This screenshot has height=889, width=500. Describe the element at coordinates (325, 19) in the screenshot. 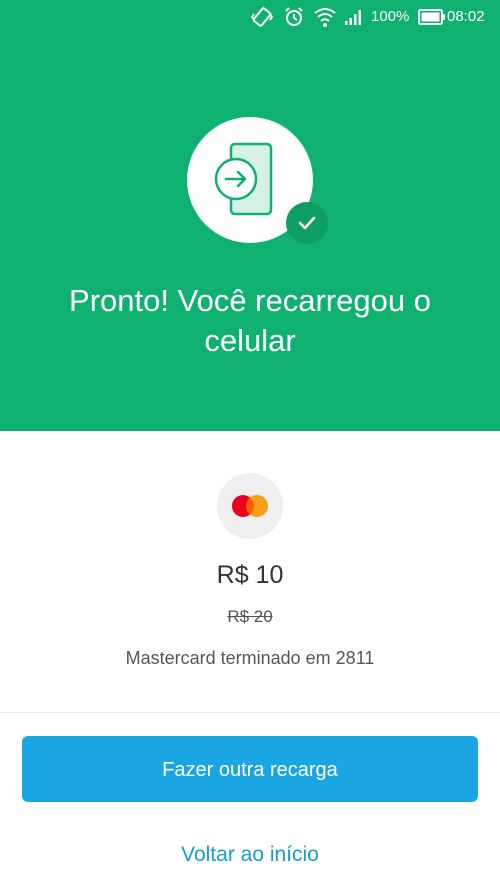

I see `wifi-icon` at that location.